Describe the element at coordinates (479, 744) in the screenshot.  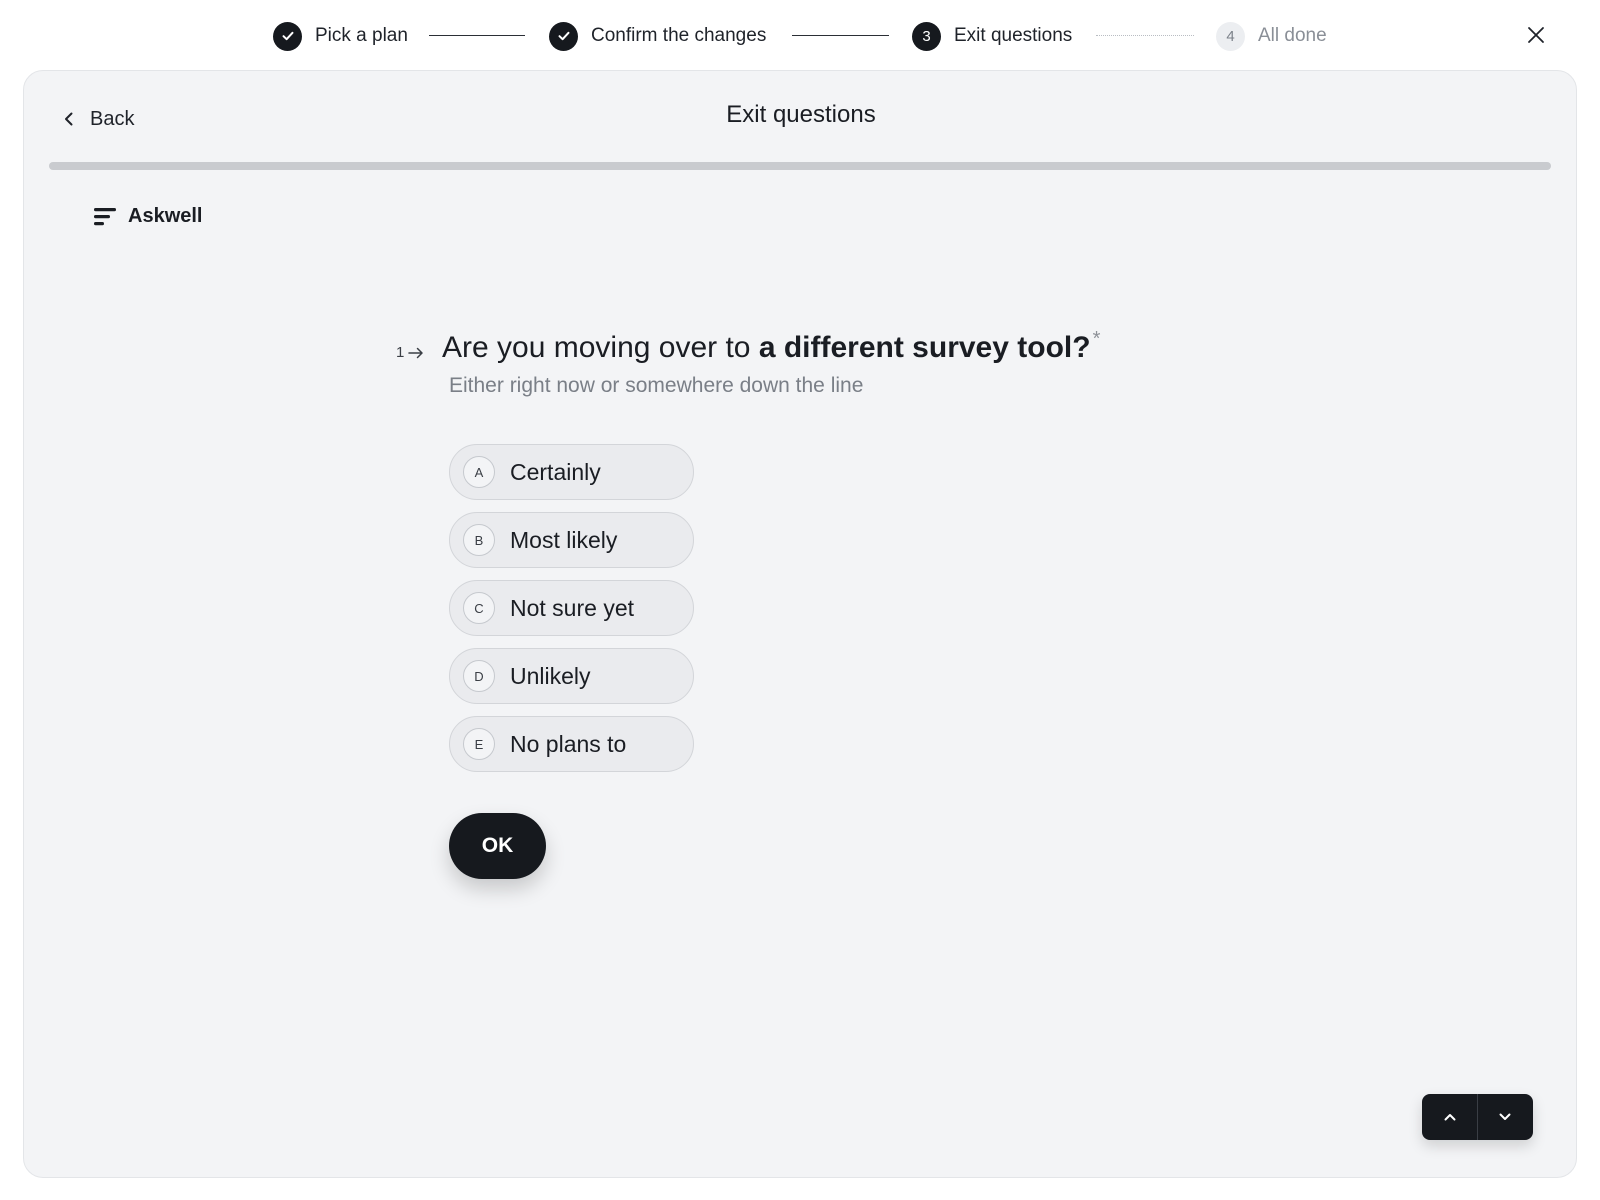
I see `option-key: E` at that location.